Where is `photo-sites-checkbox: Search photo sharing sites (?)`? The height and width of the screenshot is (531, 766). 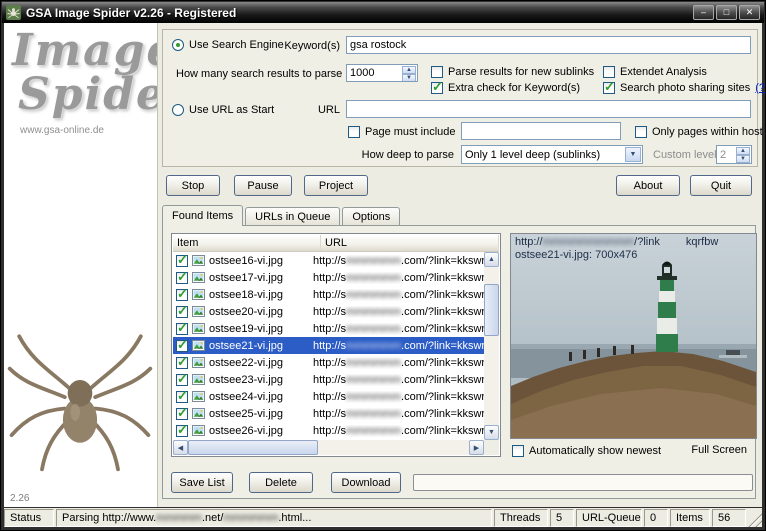
photo-sites-checkbox: Search photo sharing sites (?) is located at coordinates (684, 87).